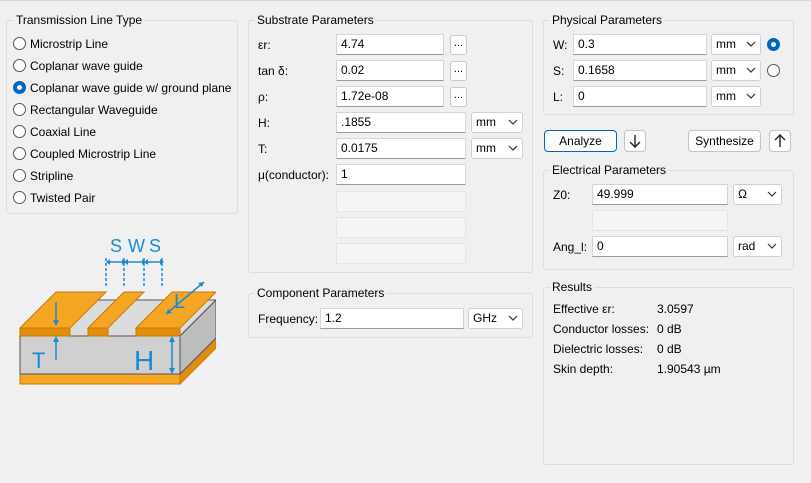 The height and width of the screenshot is (483, 811). What do you see at coordinates (726, 44) in the screenshot?
I see `w-unit-value: mm` at bounding box center [726, 44].